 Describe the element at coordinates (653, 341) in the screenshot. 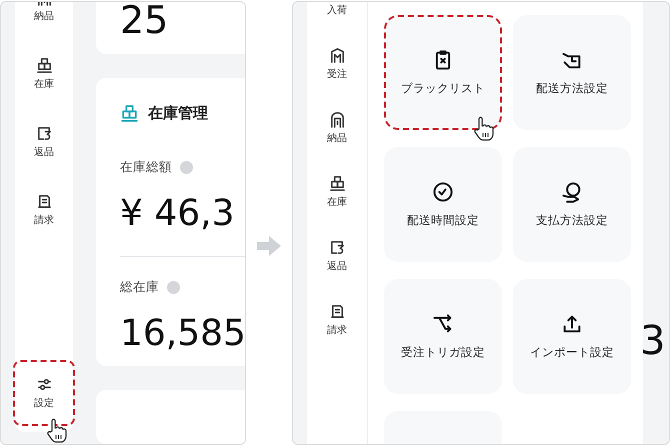

I see `stat-value: 3` at that location.